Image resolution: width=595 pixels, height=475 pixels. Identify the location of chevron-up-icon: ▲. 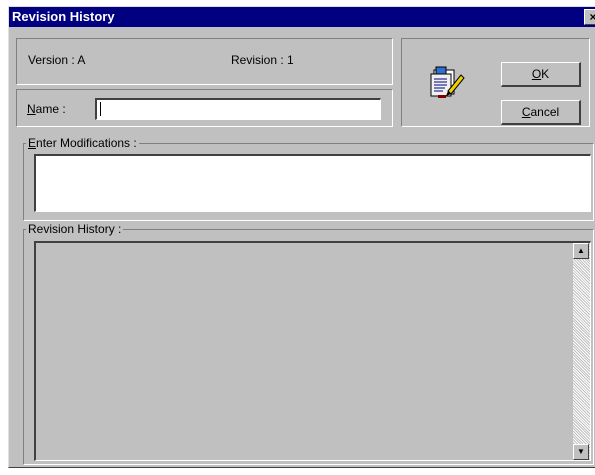
(581, 250).